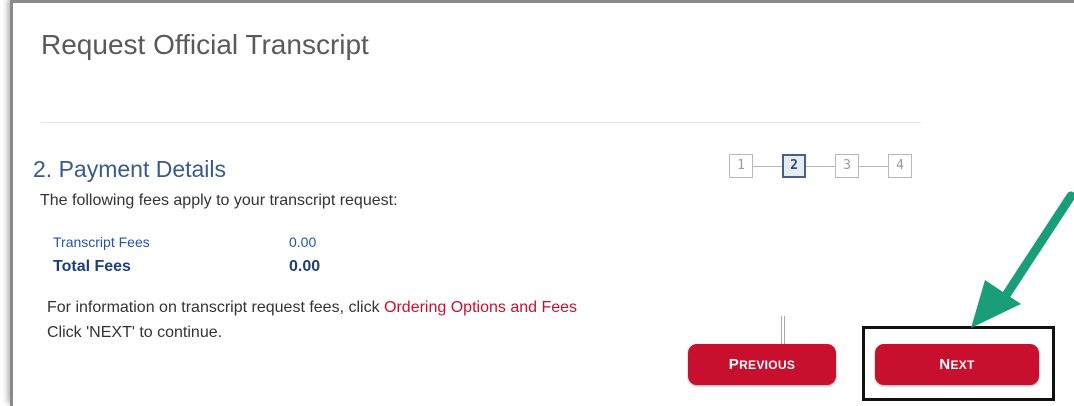 This screenshot has width=1074, height=406. I want to click on total-fees-label: Total Fees, so click(92, 266).